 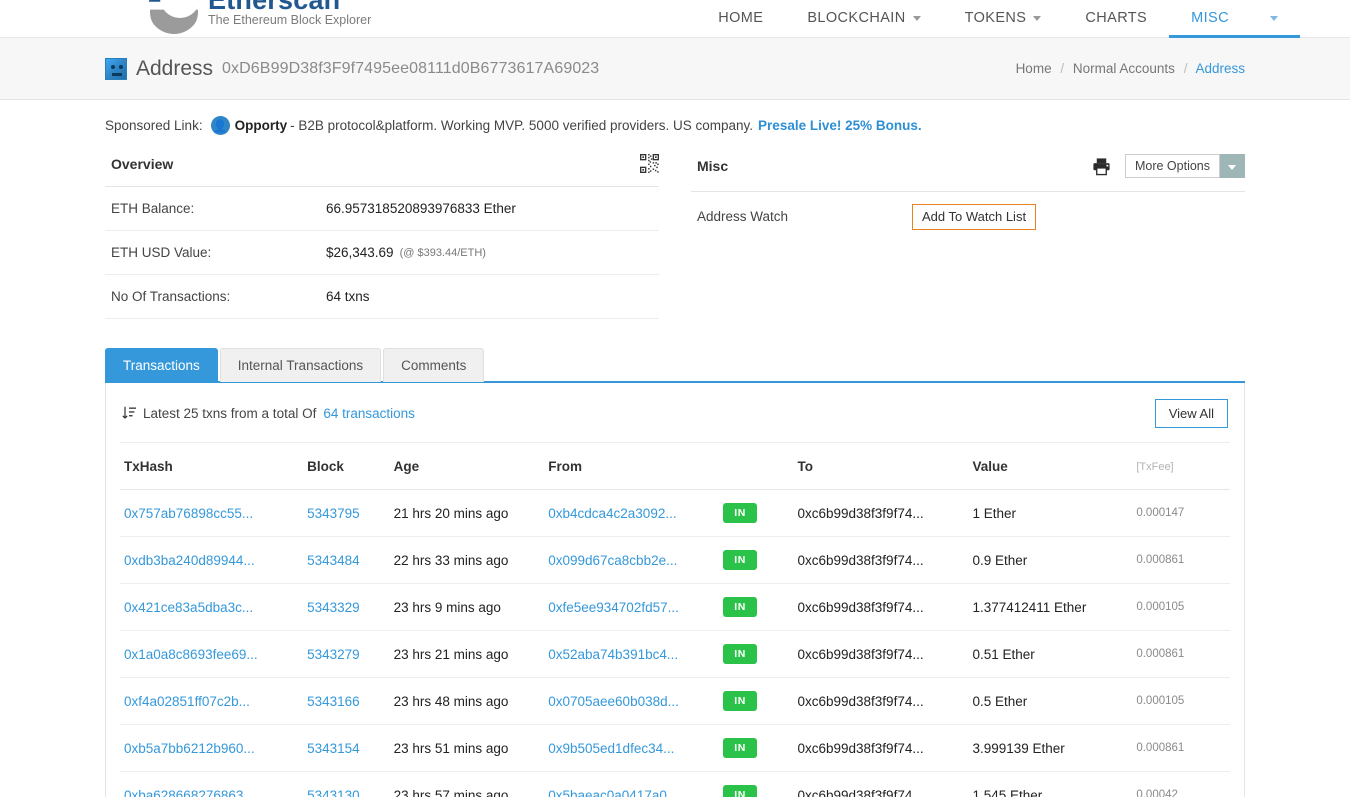 I want to click on sort-descending-icon, so click(x=129, y=413).